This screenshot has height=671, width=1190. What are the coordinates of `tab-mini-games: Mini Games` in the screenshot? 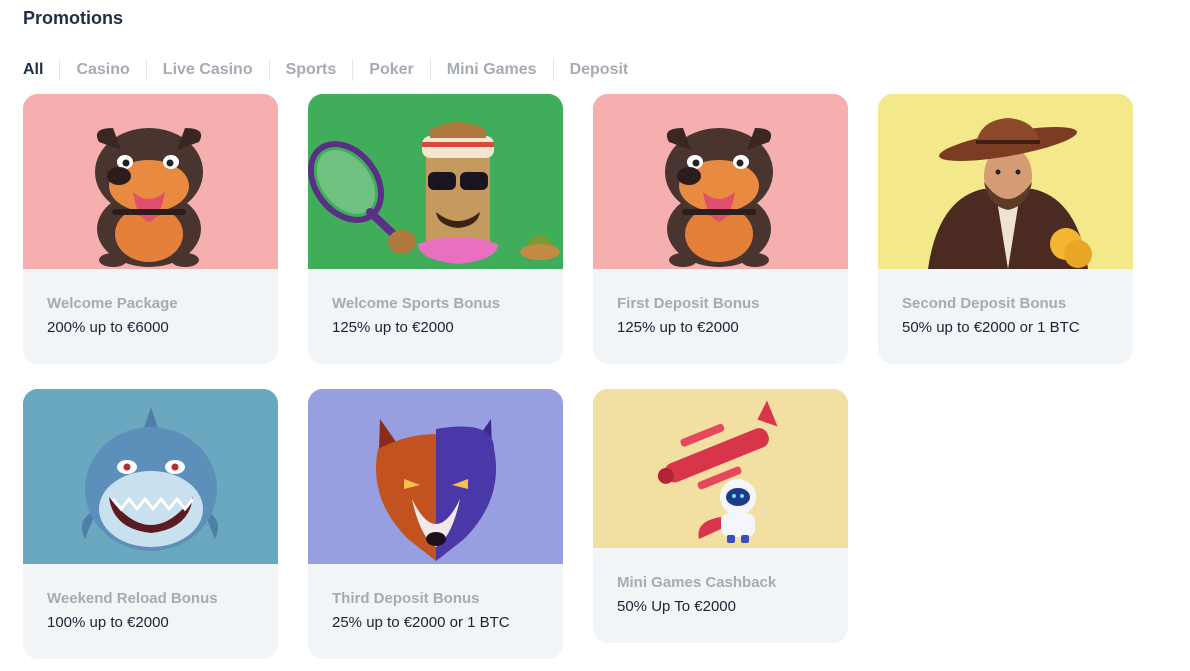 It's located at (492, 70).